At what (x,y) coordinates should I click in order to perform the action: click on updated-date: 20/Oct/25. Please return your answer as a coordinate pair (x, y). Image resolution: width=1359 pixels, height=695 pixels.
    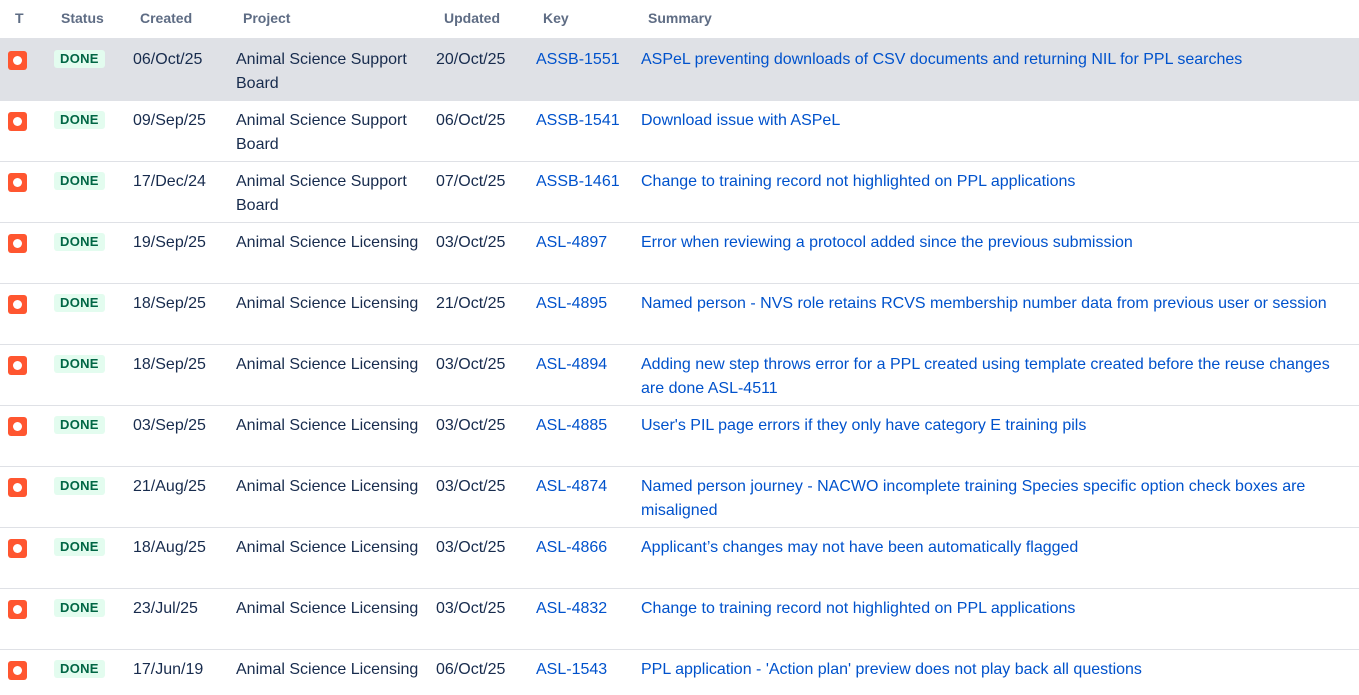
    Looking at the image, I should click on (471, 59).